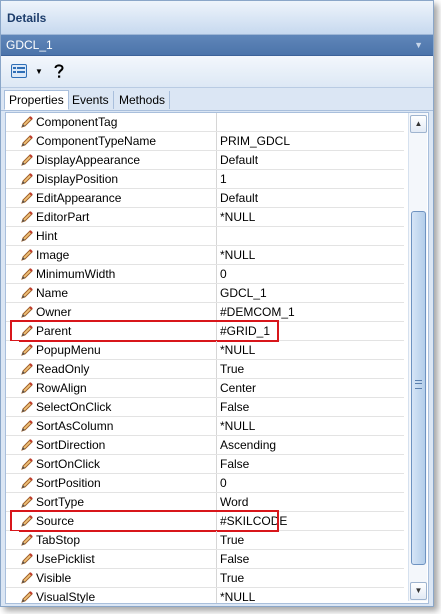 This screenshot has height=614, width=441. I want to click on property-name-cell: EditAppearance, so click(118, 198).